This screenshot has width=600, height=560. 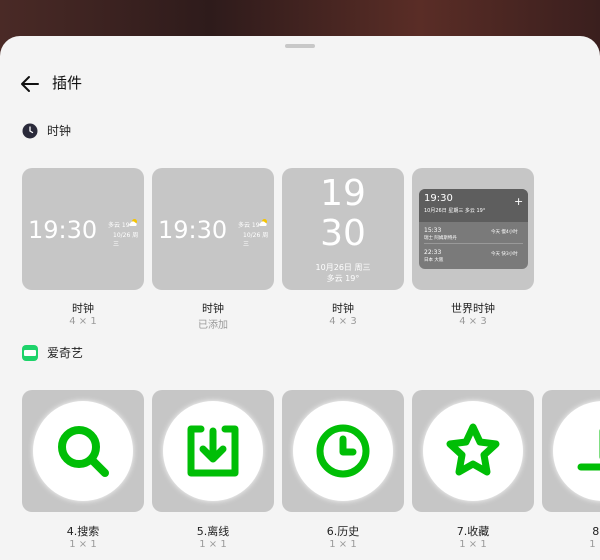 I want to click on back-arrow-icon, so click(x=30, y=84).